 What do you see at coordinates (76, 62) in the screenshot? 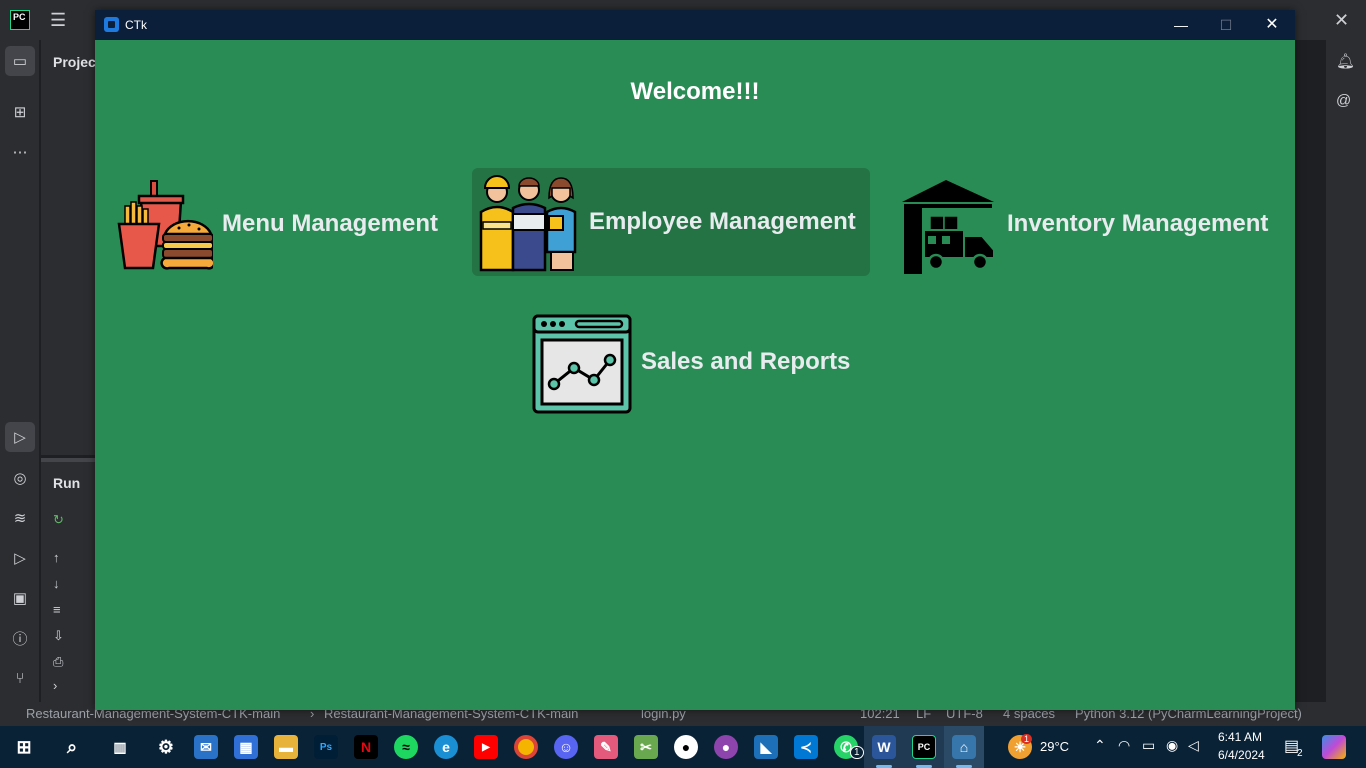
I see `project-panel-title: Project` at bounding box center [76, 62].